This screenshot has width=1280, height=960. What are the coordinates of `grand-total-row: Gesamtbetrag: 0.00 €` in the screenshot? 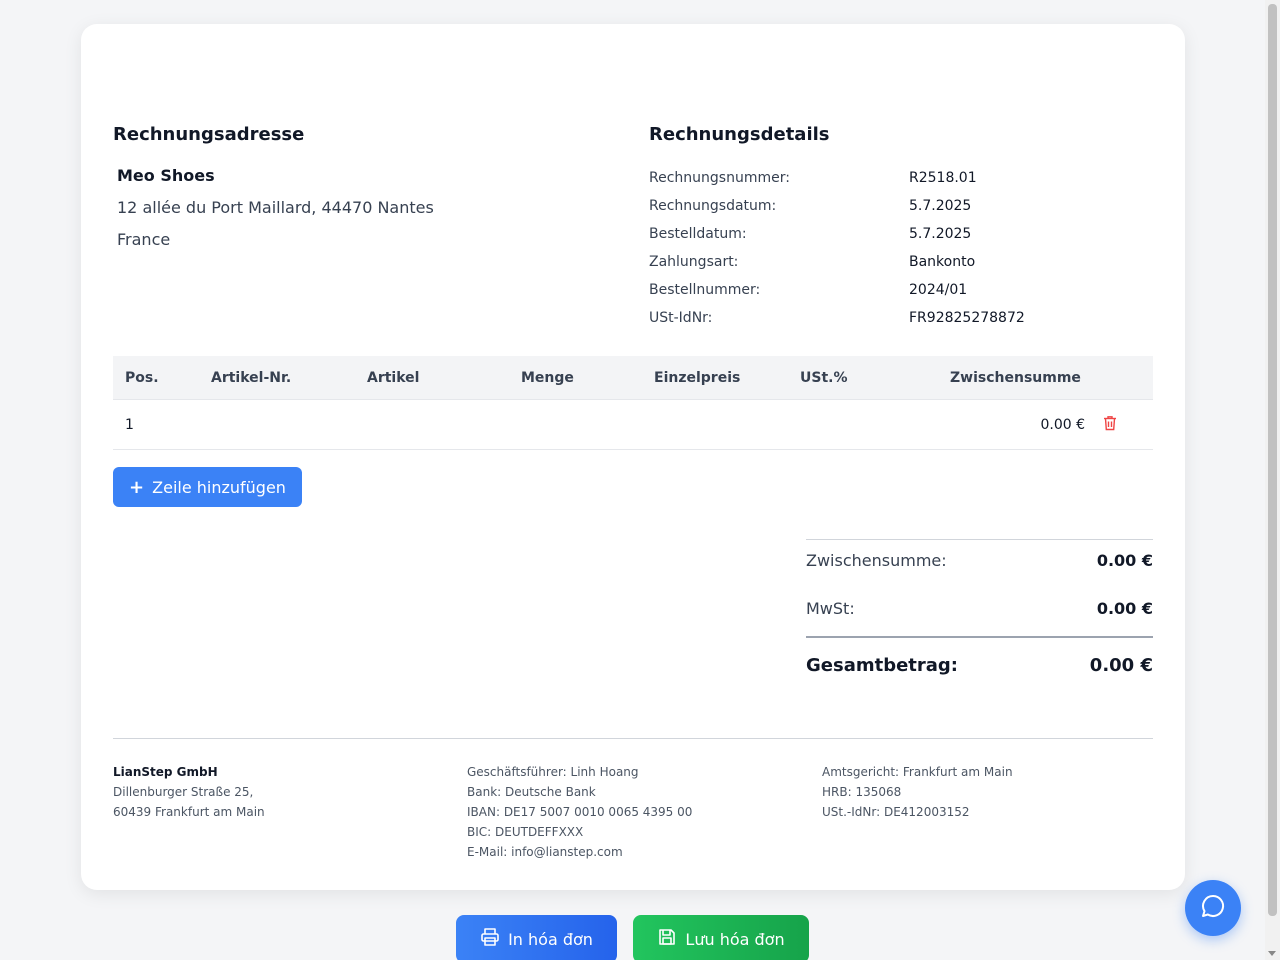 It's located at (979, 665).